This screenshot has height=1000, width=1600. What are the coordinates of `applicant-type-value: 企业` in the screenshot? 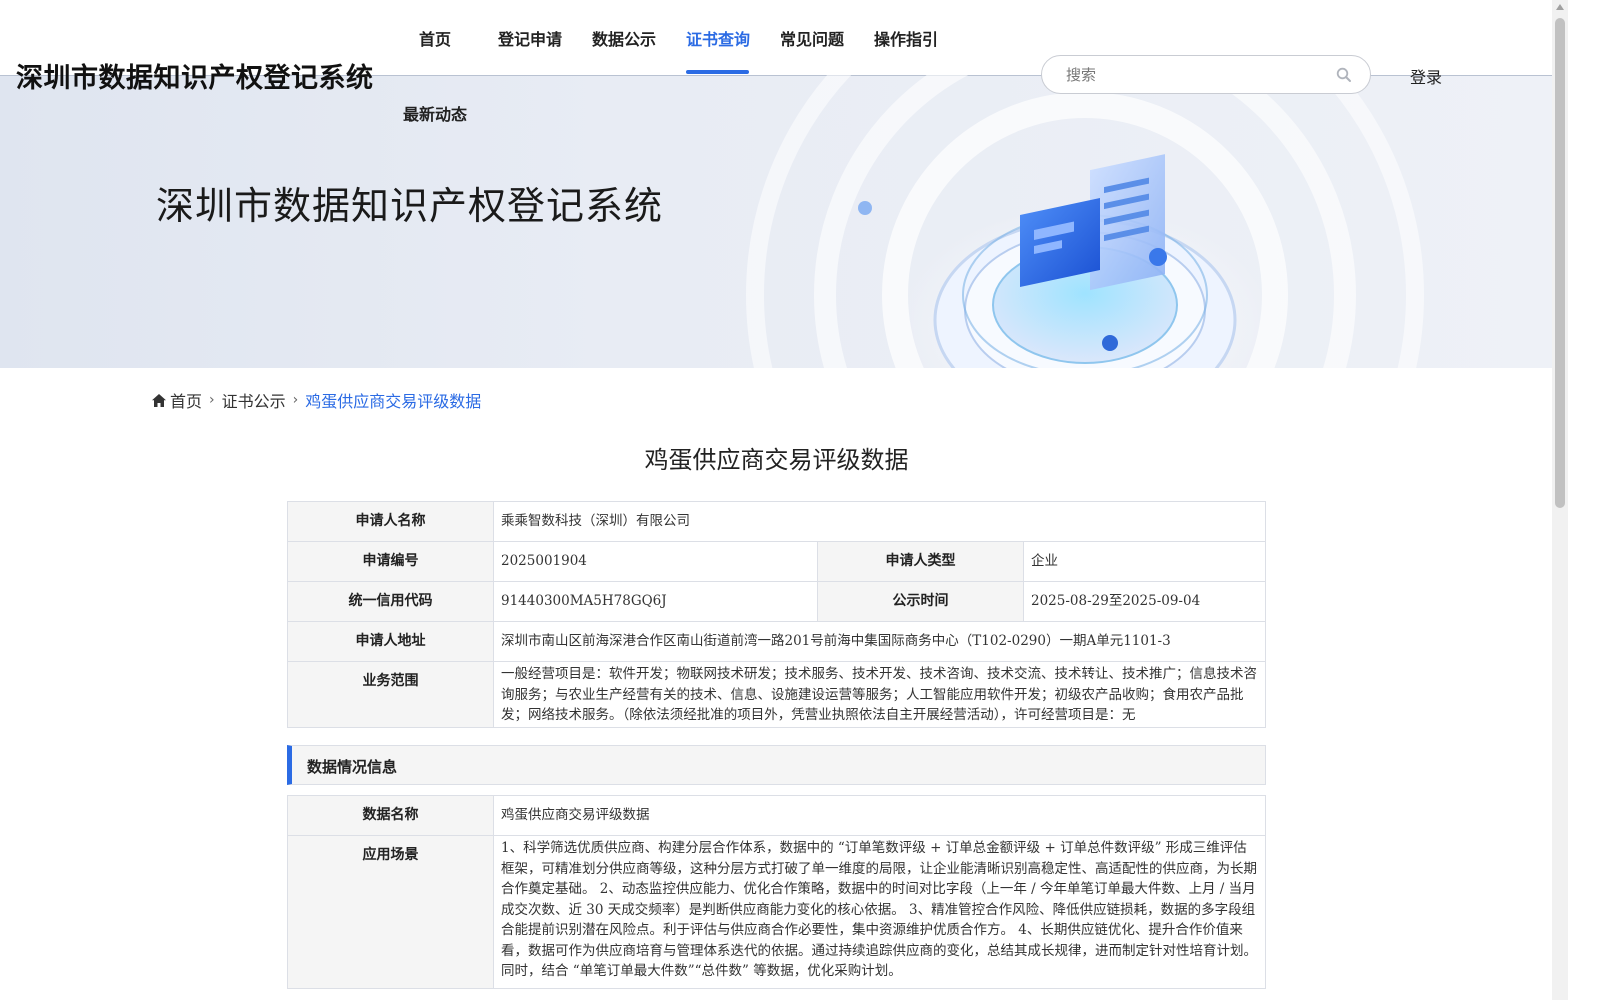 It's located at (1144, 561).